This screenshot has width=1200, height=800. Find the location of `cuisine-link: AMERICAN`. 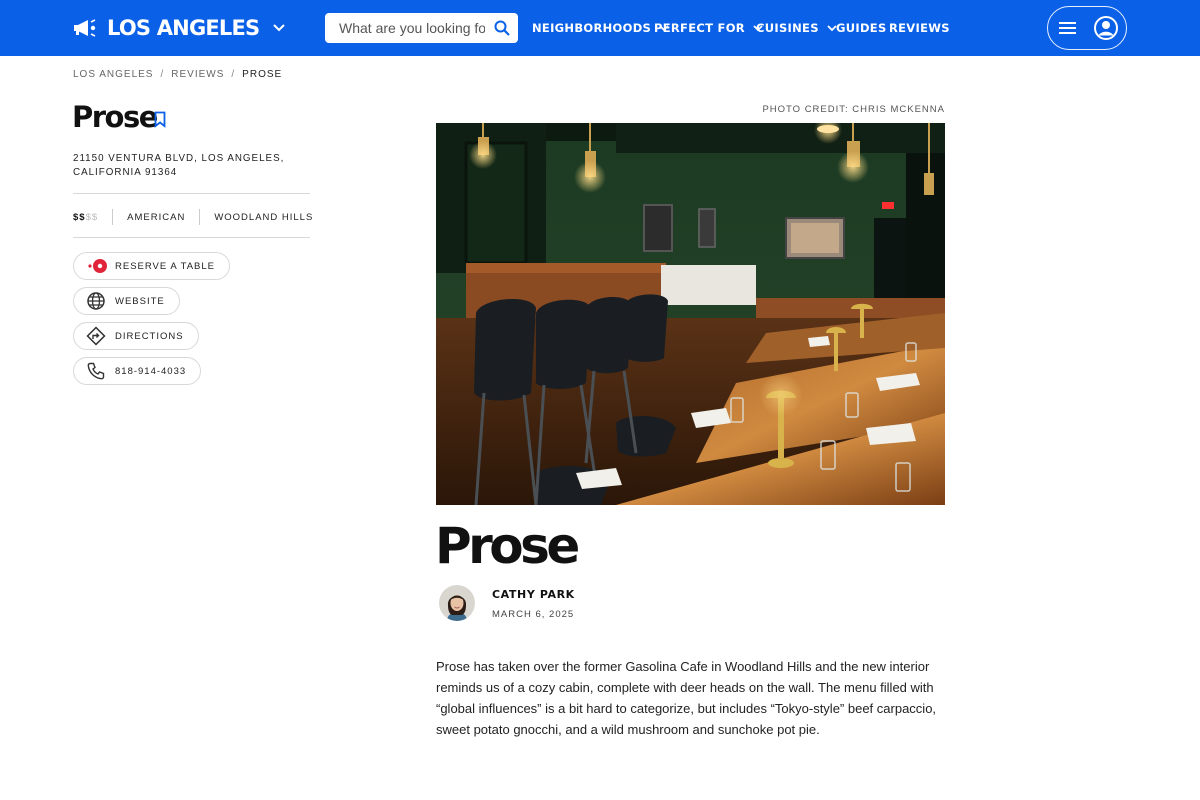

cuisine-link: AMERICAN is located at coordinates (156, 217).